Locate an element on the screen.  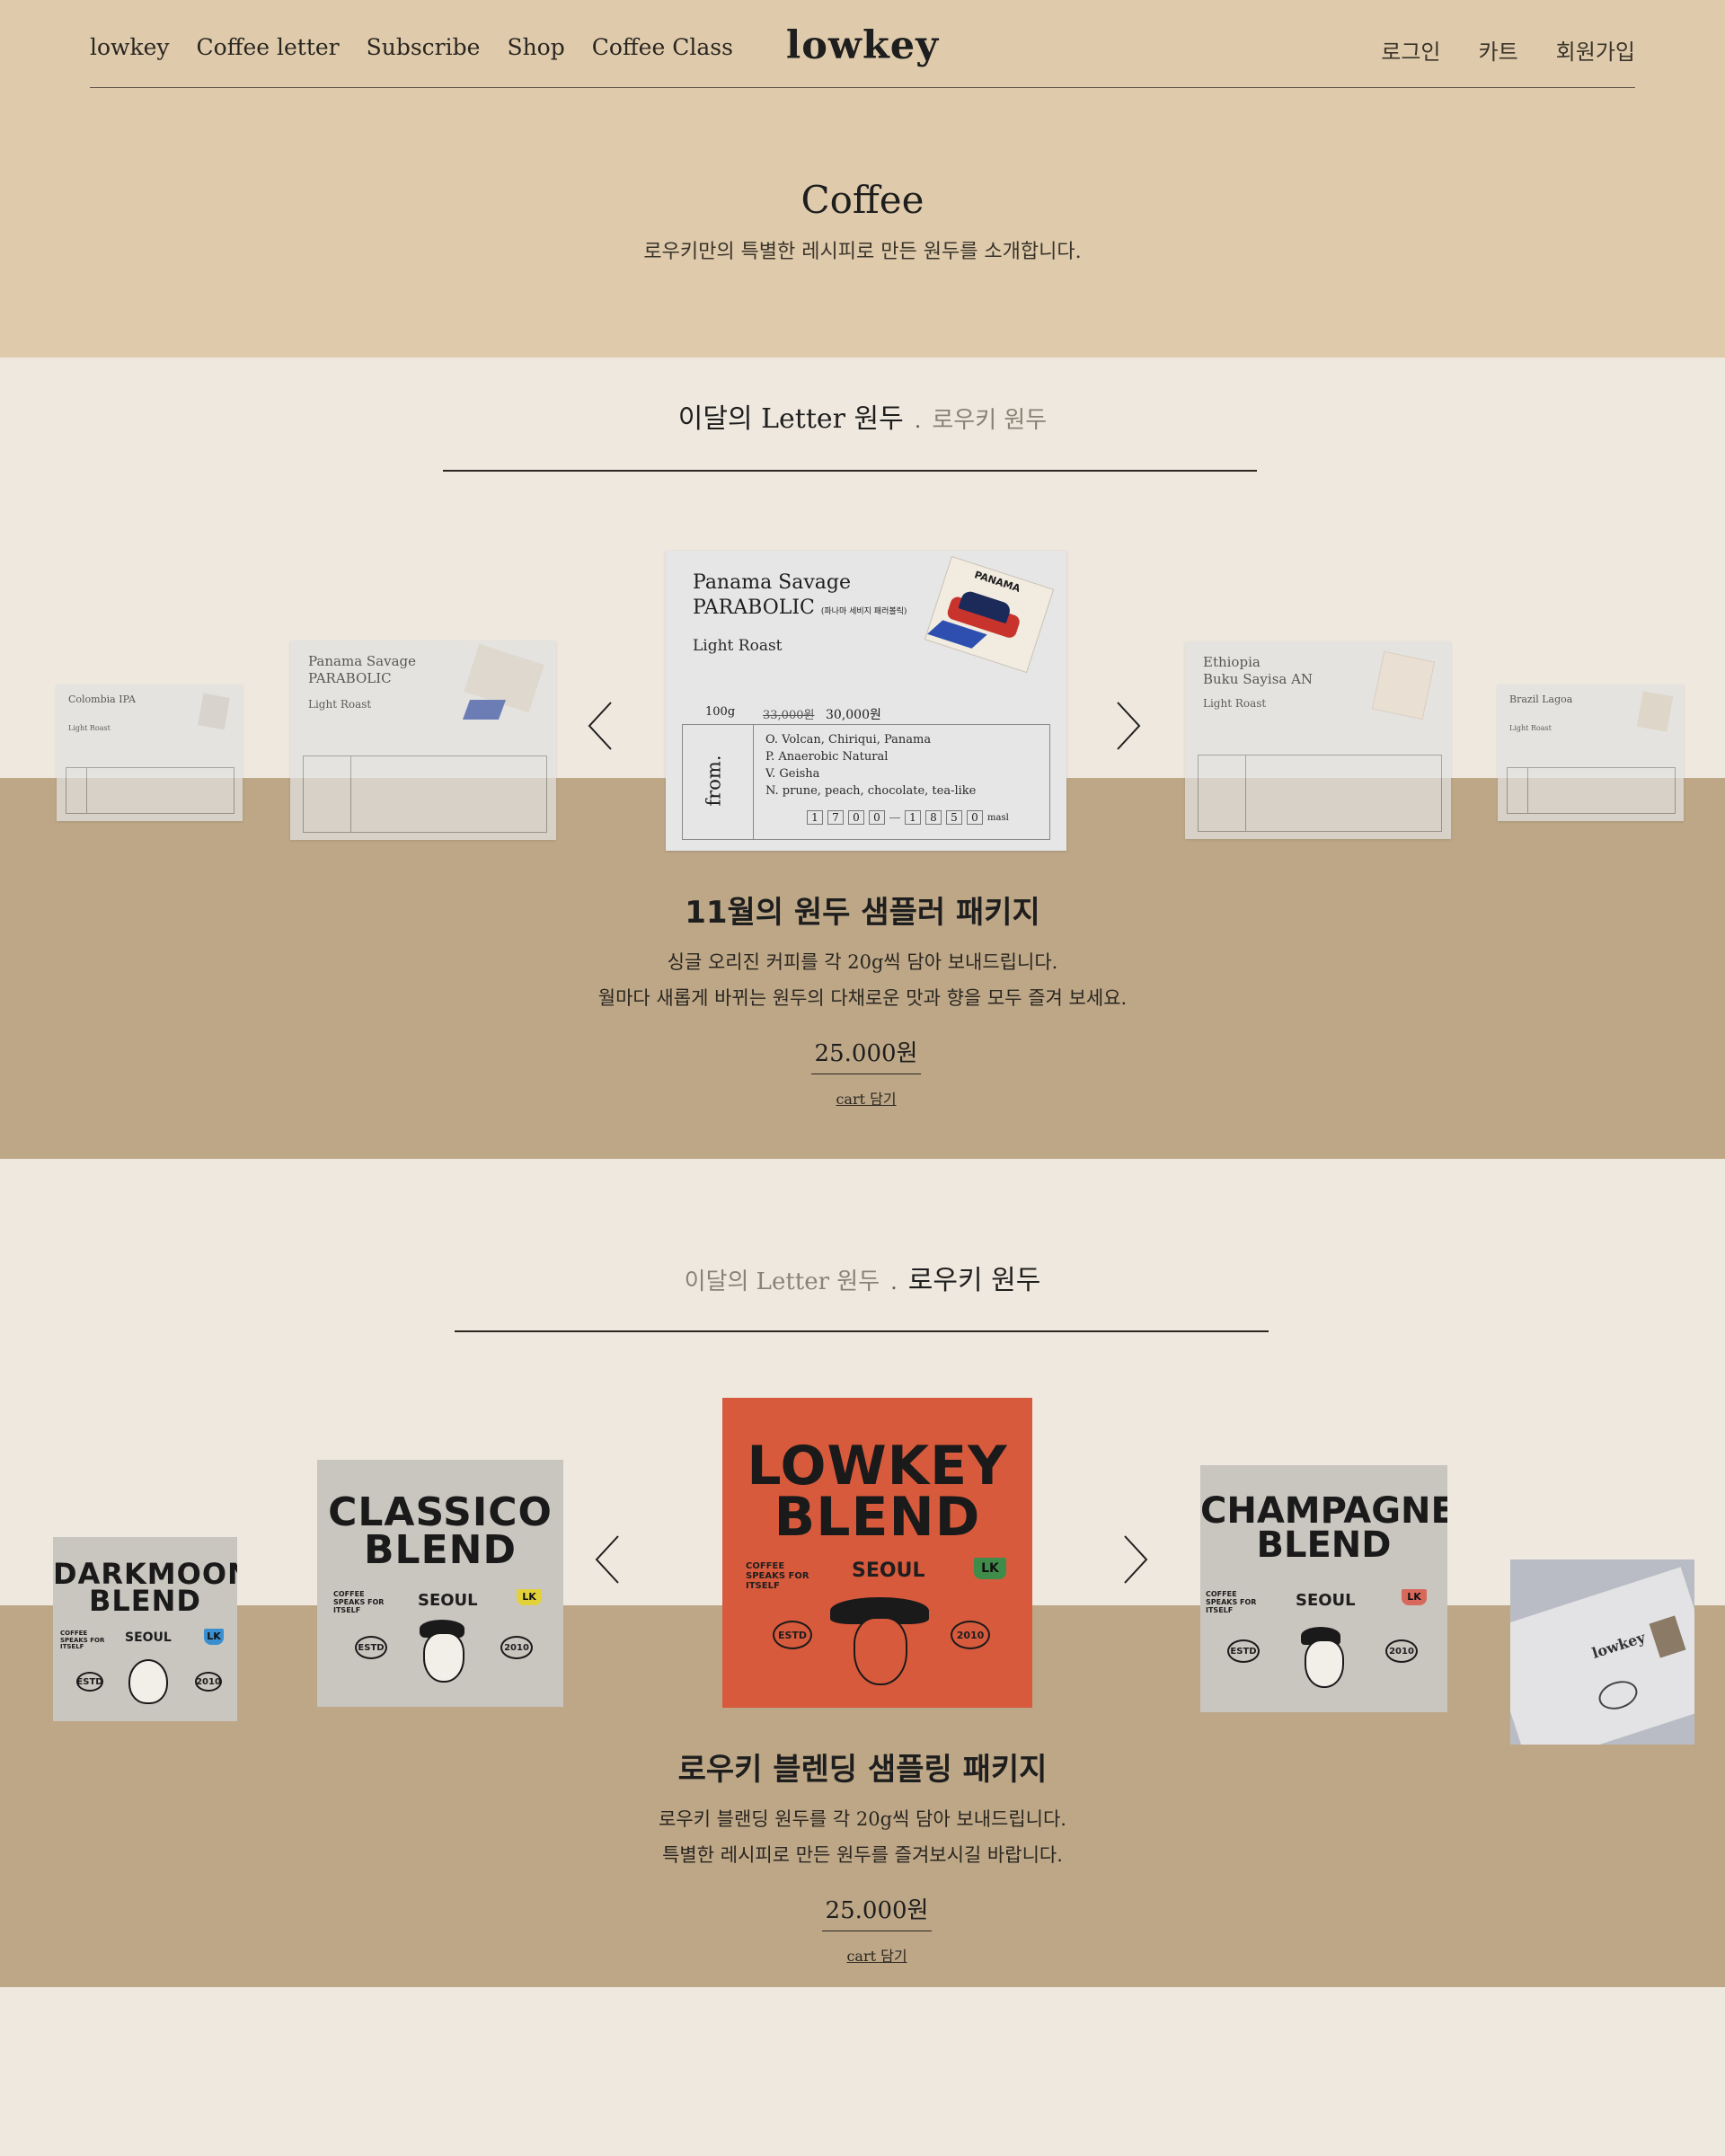
login-link: 로그인 is located at coordinates (1410, 50).